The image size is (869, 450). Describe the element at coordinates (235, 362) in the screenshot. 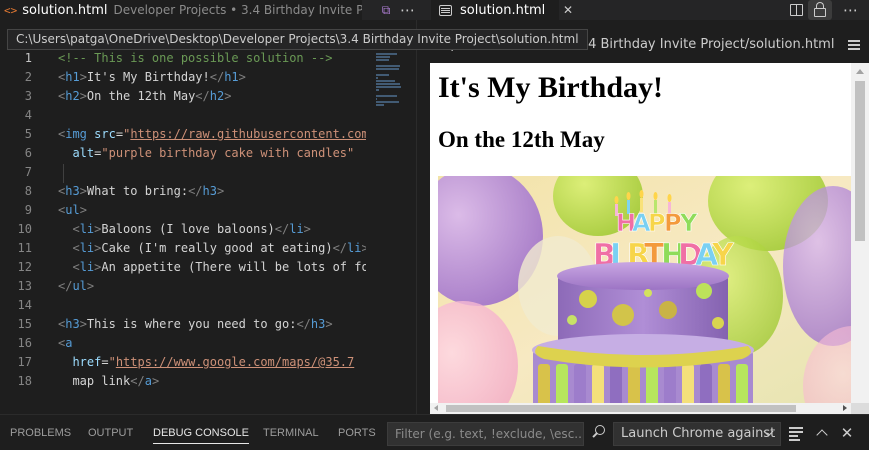

I see `code-token: https://www.google.com/maps/@35.7` at that location.